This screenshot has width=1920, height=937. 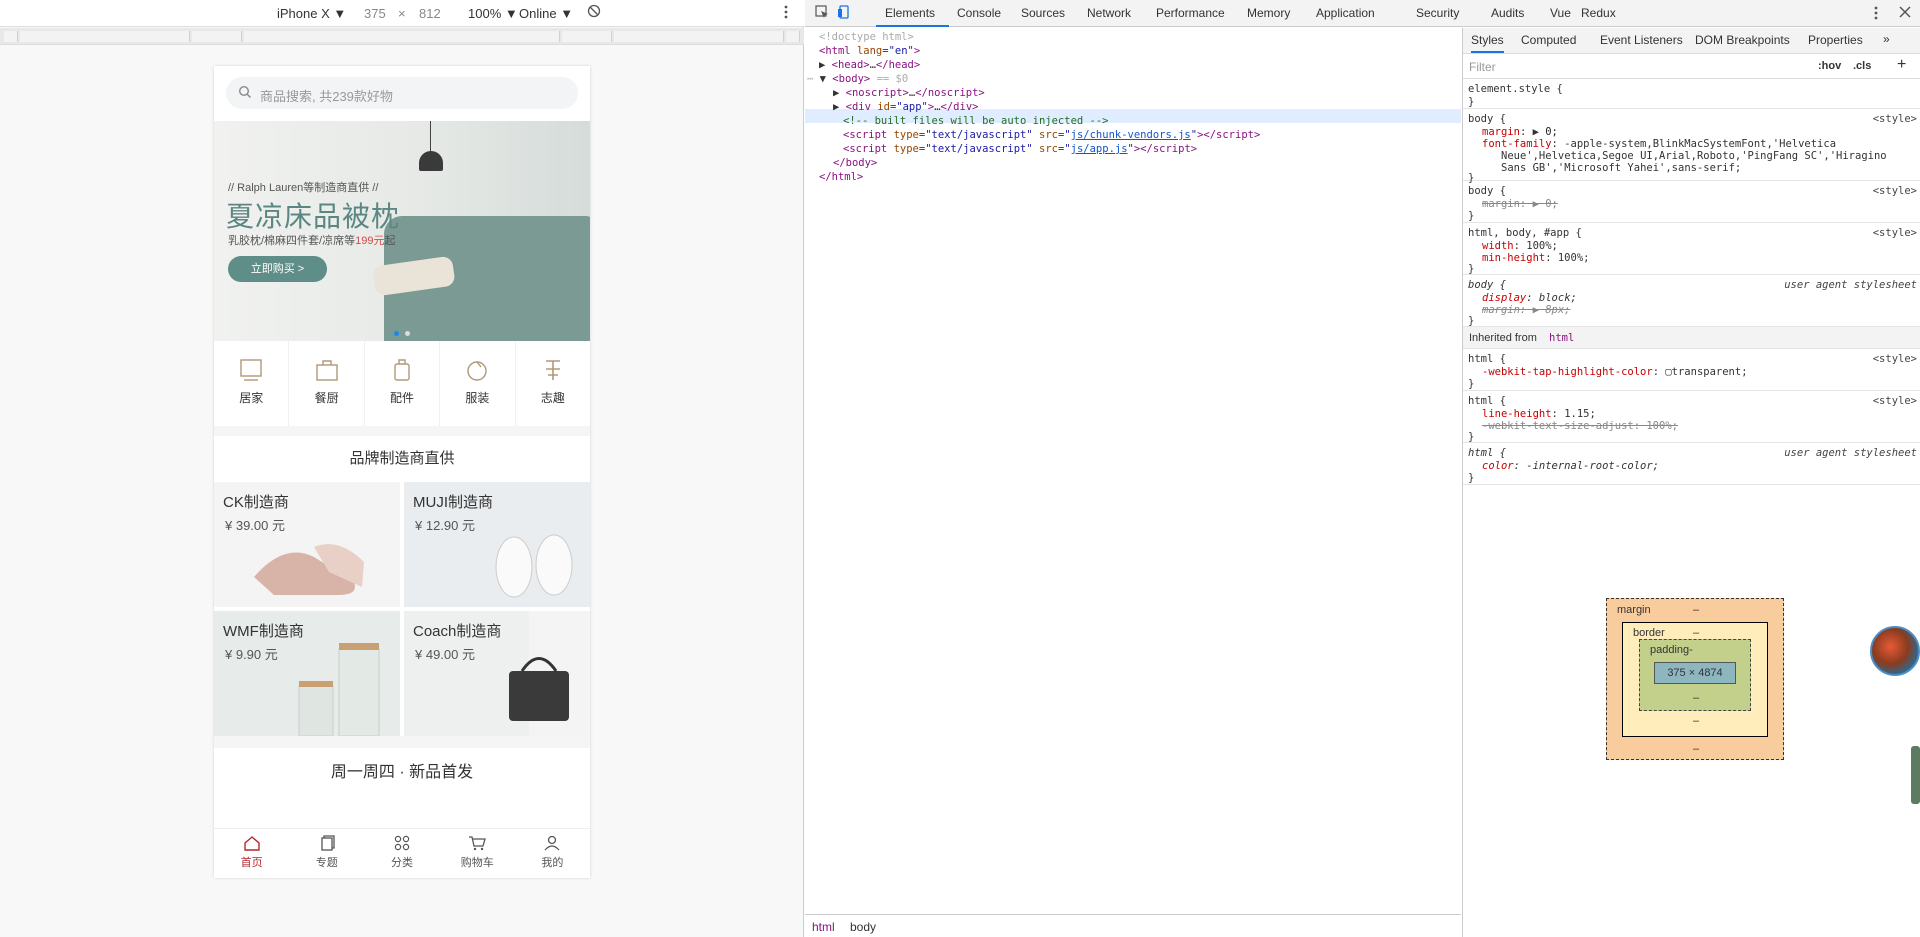 I want to click on tab-vue: Vue, so click(x=1560, y=13).